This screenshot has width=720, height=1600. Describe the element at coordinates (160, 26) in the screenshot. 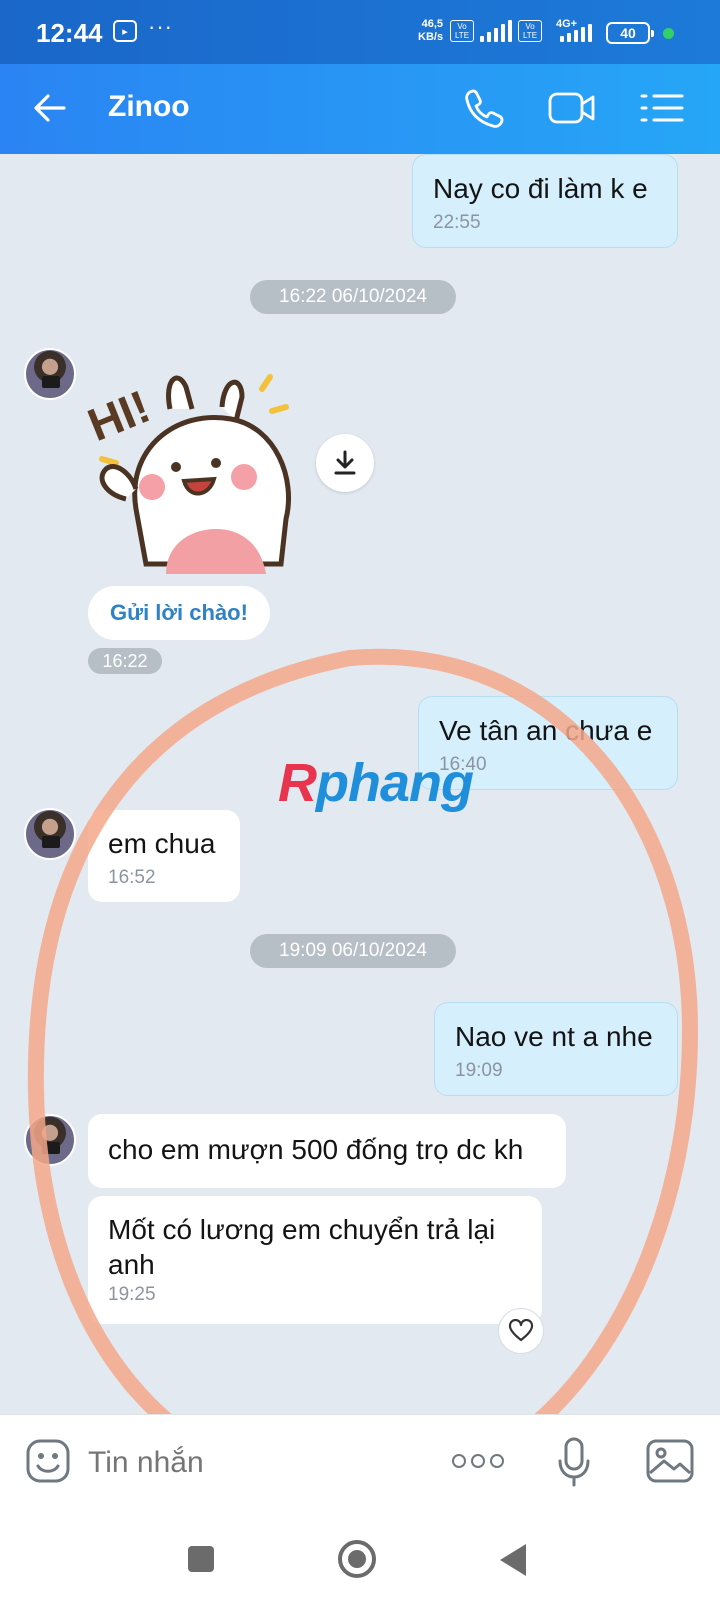

I see `more-notifications-icon: ···` at that location.